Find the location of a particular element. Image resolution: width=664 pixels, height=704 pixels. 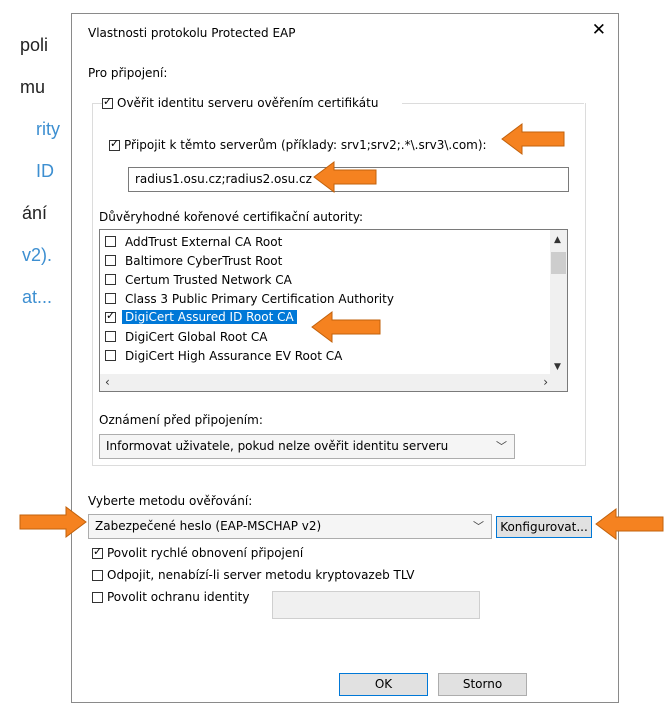

identity-privacy-label: Povolit ochranu identity is located at coordinates (178, 597).